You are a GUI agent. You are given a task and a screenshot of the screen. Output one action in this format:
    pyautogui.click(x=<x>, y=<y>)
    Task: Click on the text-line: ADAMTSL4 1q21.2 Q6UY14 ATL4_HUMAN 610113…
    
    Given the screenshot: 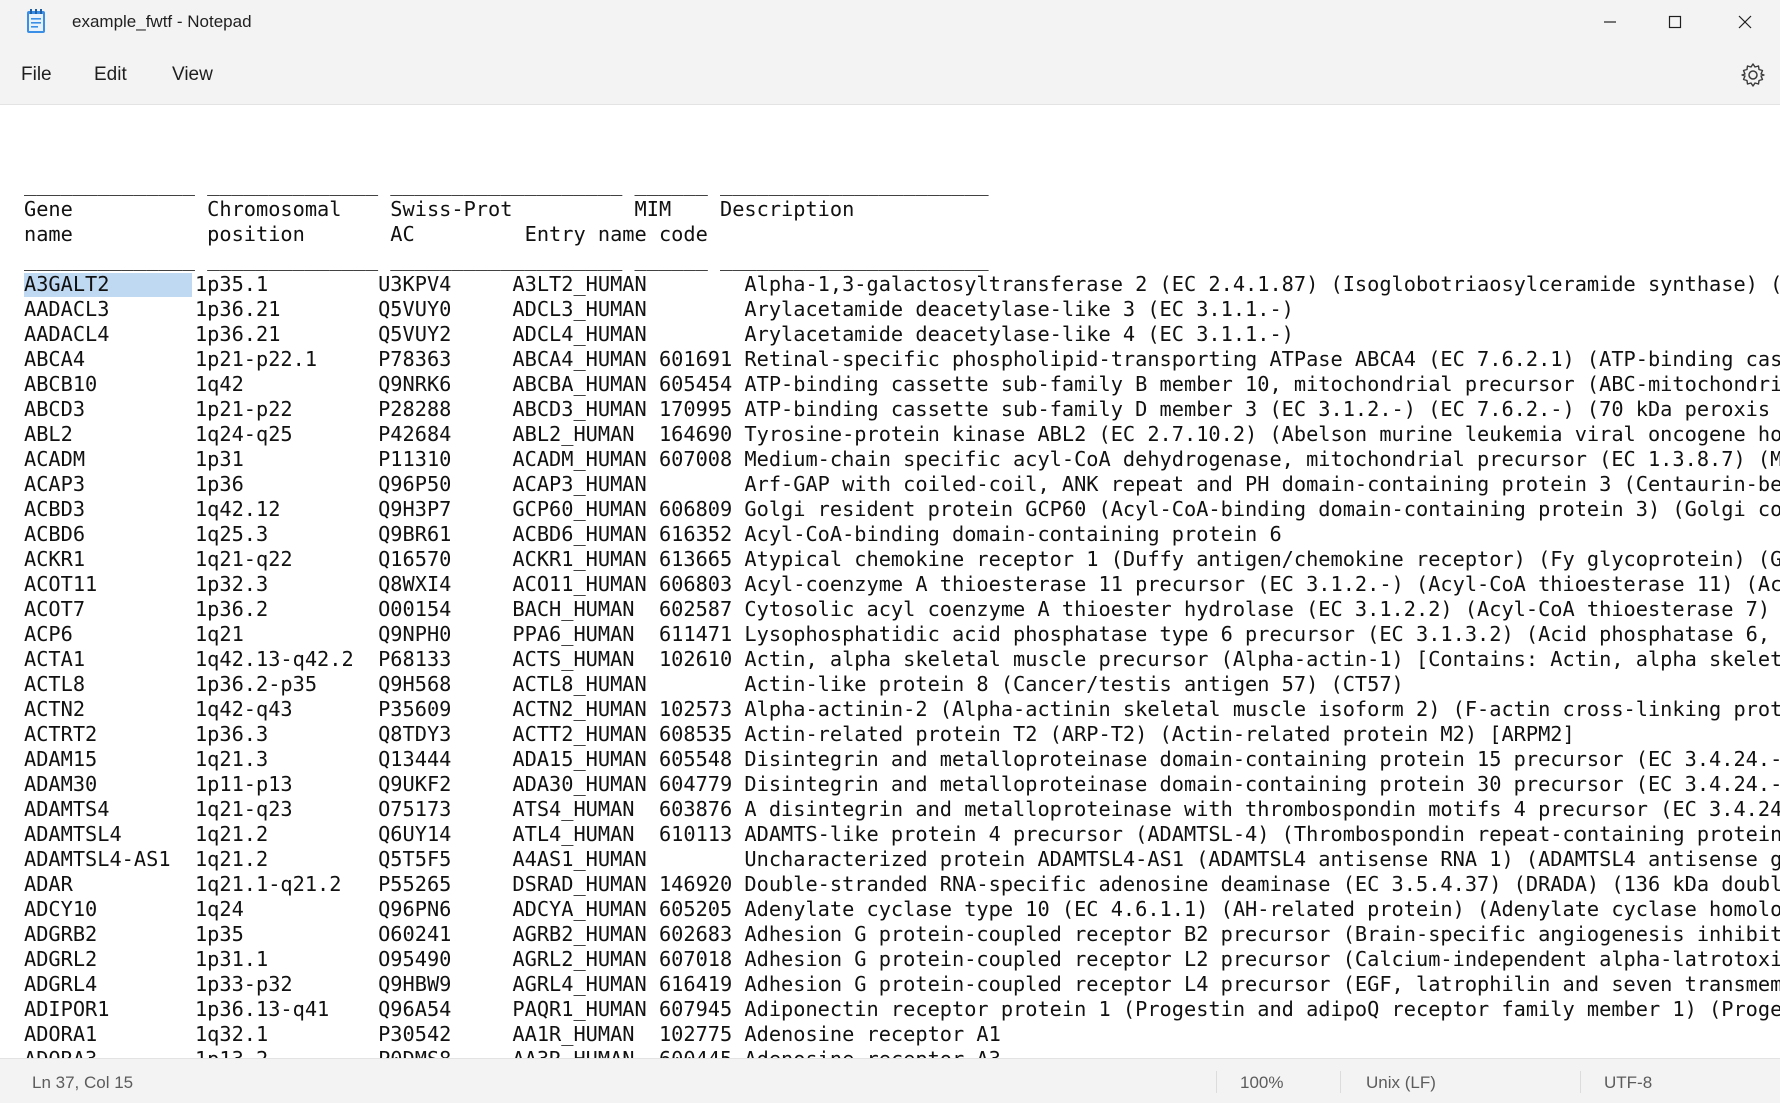 What is the action you would take?
    pyautogui.click(x=902, y=834)
    